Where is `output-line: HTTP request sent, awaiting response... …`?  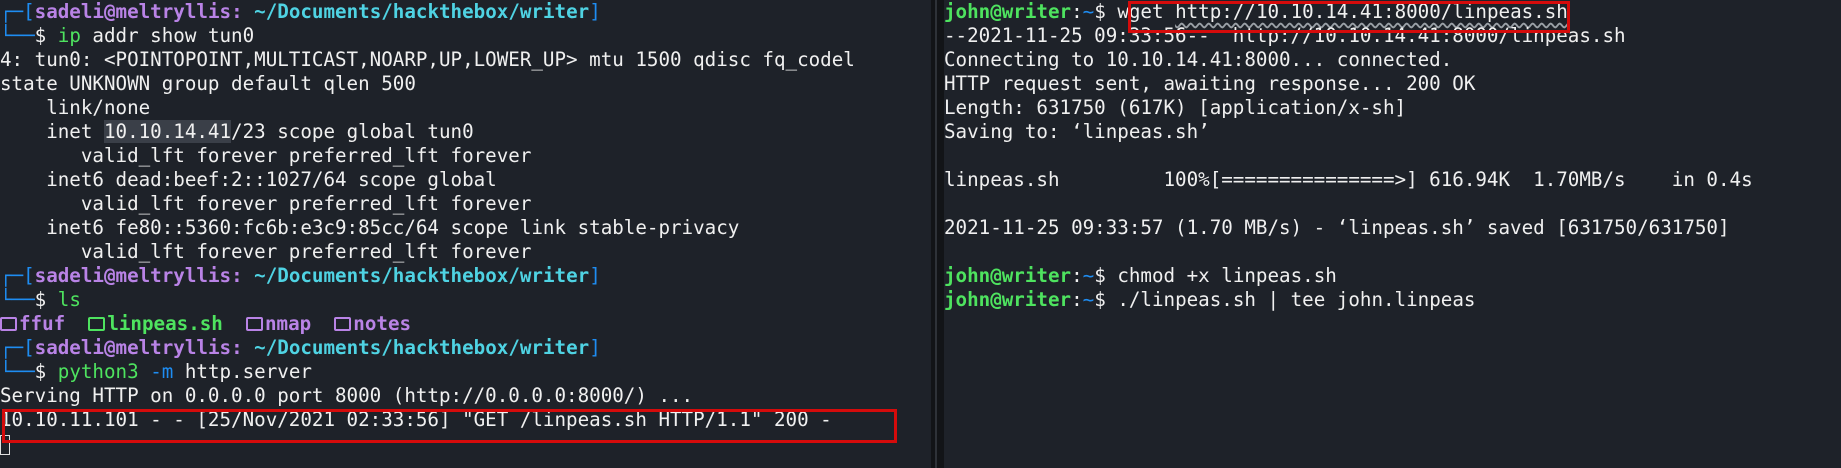 output-line: HTTP request sent, awaiting response... … is located at coordinates (1210, 83).